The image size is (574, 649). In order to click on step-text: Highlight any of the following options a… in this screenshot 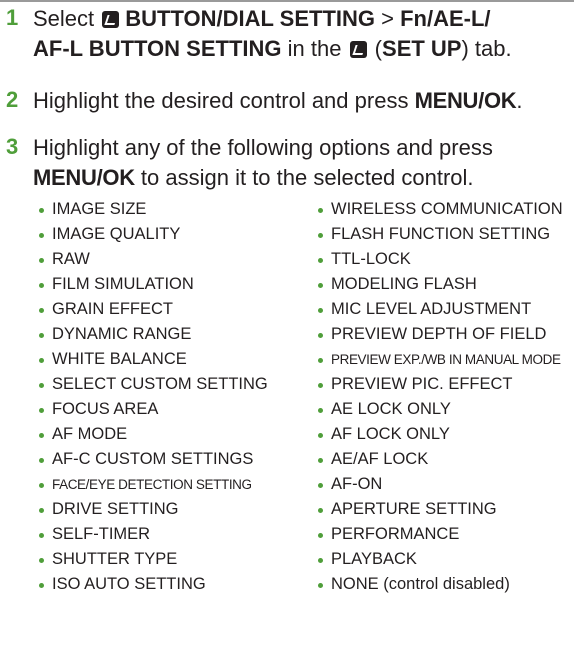, I will do `click(301, 163)`.